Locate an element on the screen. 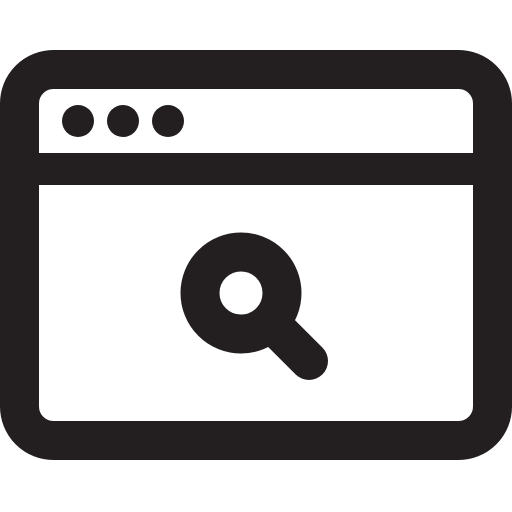 The width and height of the screenshot is (512, 512). browser-title-bar is located at coordinates (123, 121).